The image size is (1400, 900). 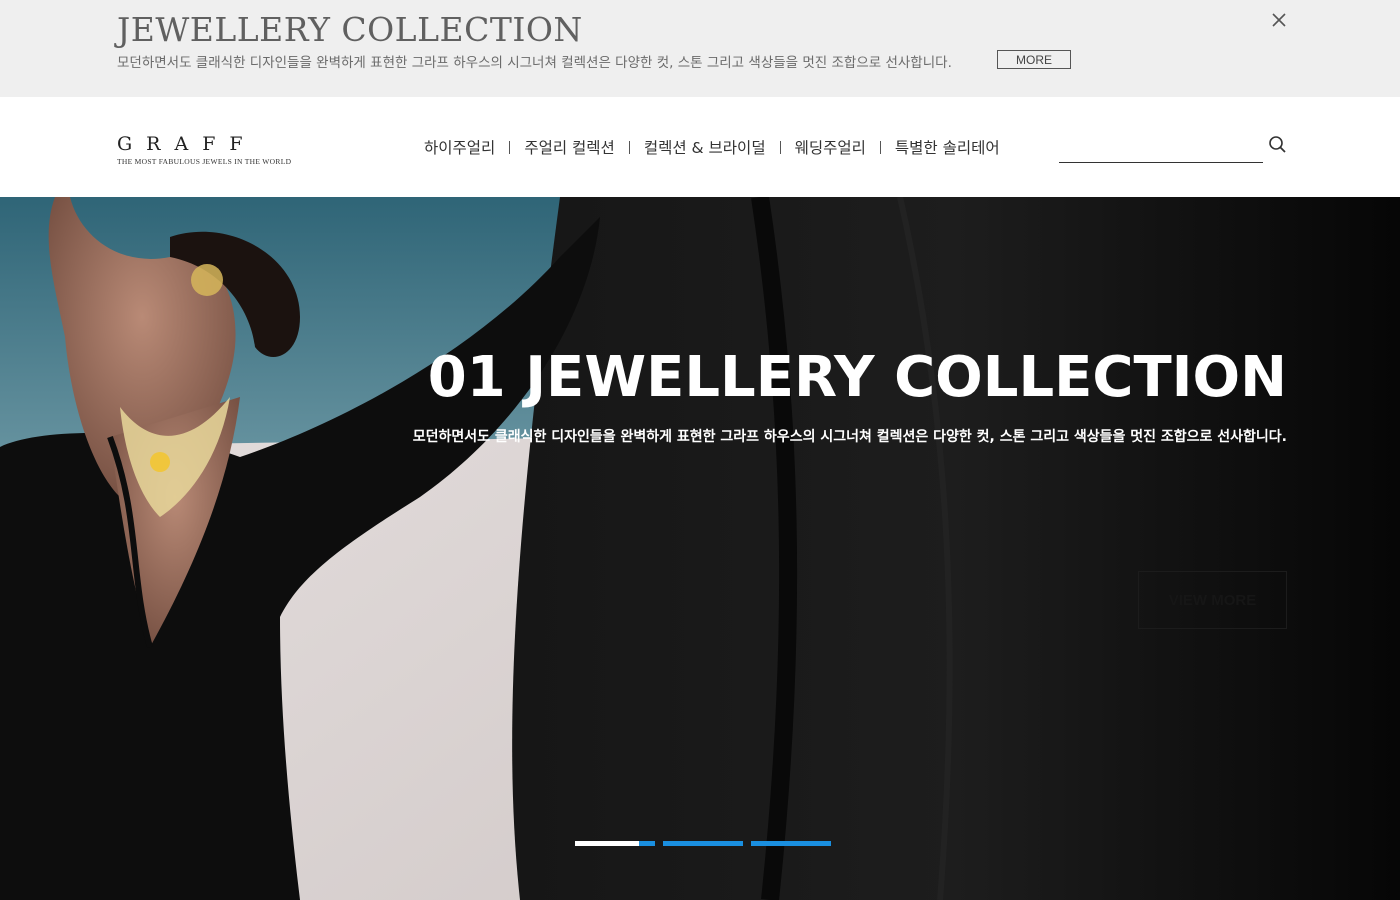 What do you see at coordinates (187, 144) in the screenshot?
I see `logo-wordmark: GRAFF` at bounding box center [187, 144].